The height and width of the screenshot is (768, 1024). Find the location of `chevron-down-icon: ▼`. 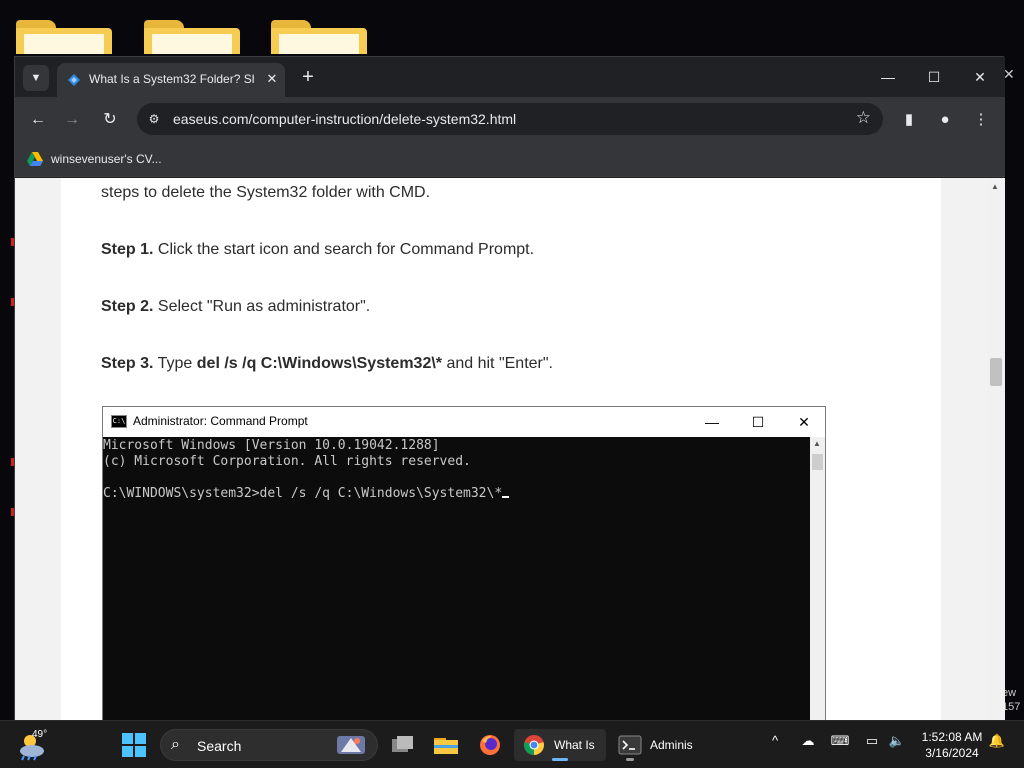

chevron-down-icon: ▼ is located at coordinates (36, 78).